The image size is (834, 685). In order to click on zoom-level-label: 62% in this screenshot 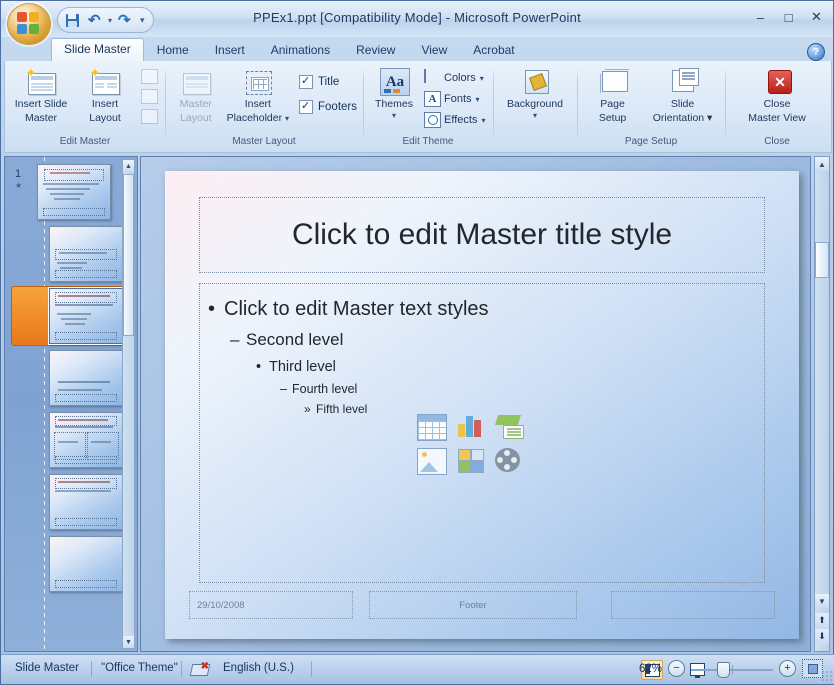, I will do `click(647, 669)`.